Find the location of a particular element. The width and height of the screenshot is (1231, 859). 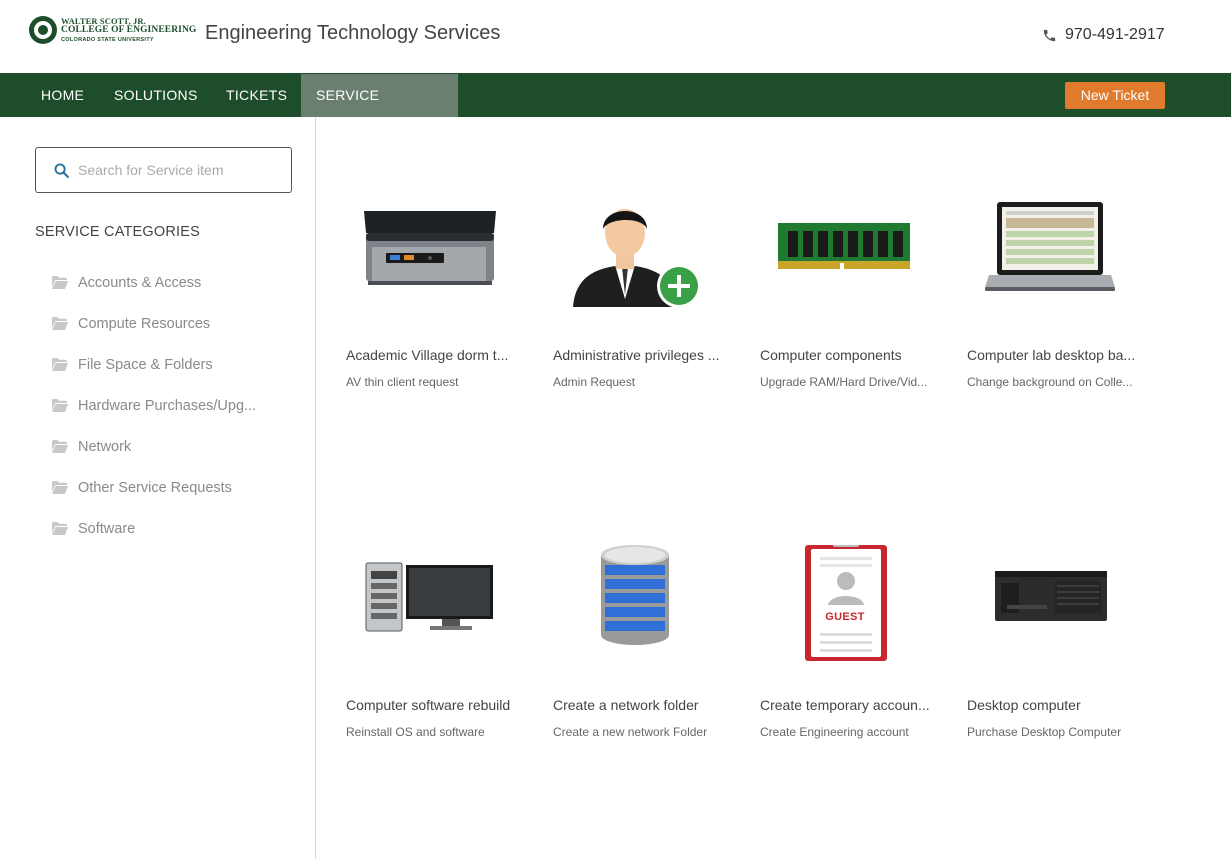

category-label: Software is located at coordinates (107, 528).